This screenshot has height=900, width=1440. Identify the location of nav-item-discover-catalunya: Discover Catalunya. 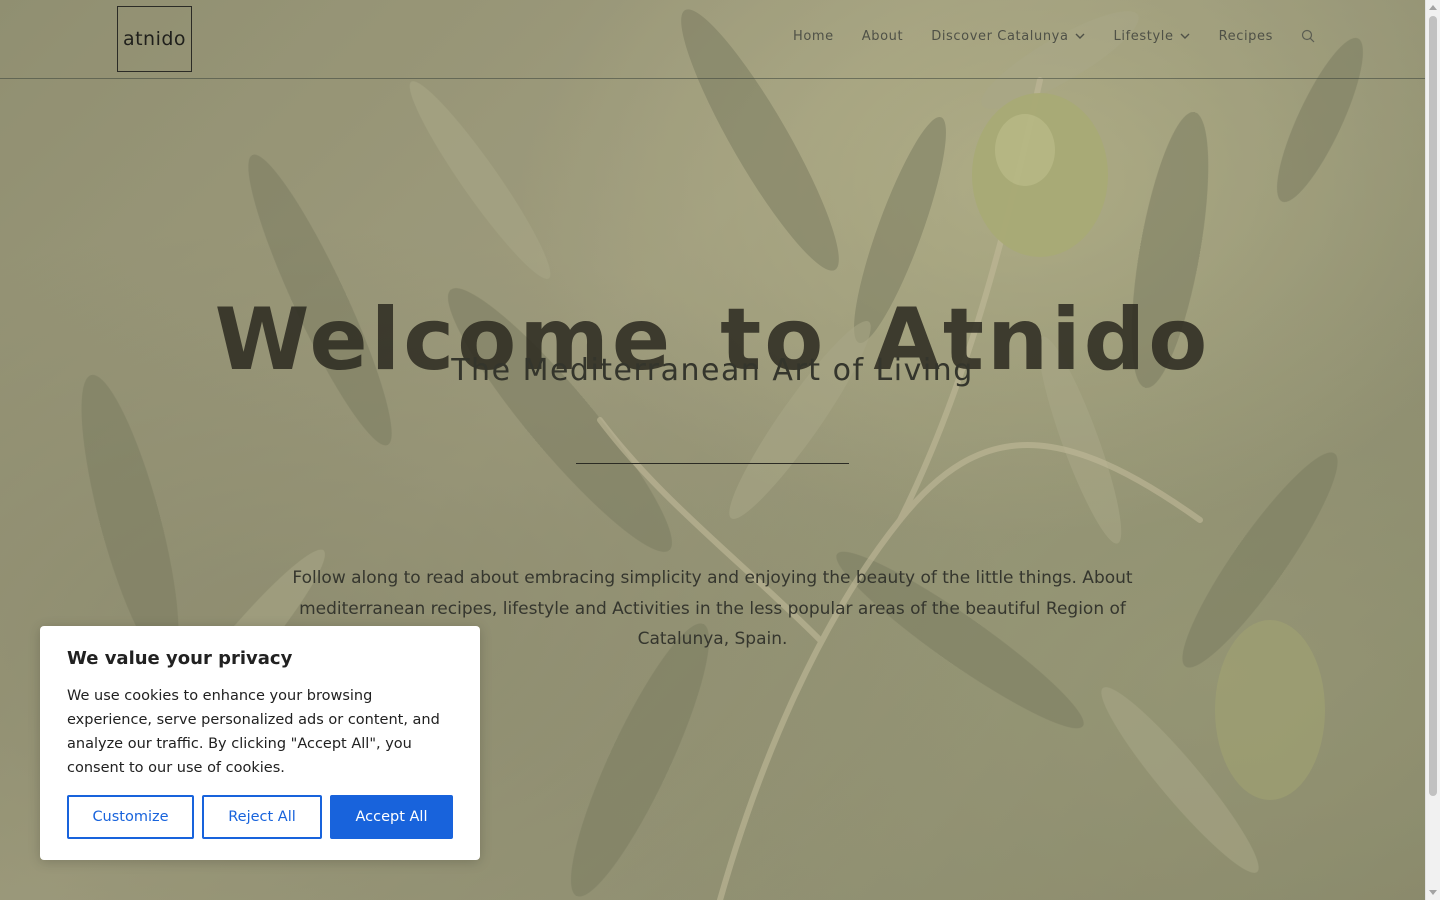
(1008, 36).